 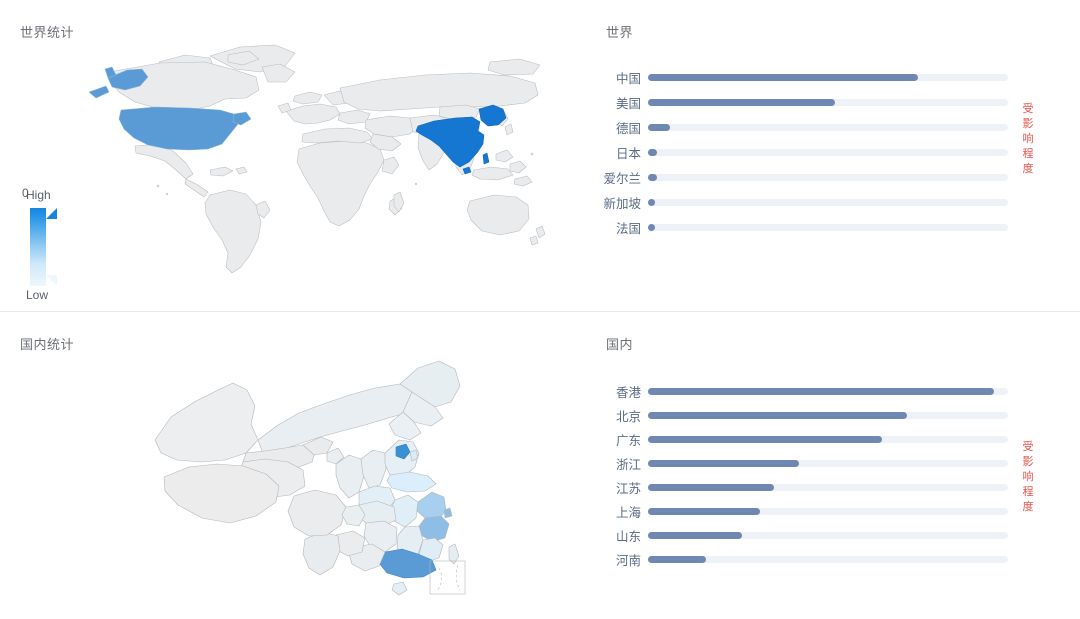 I want to click on bar-row: 河南 16, so click(x=805, y=559).